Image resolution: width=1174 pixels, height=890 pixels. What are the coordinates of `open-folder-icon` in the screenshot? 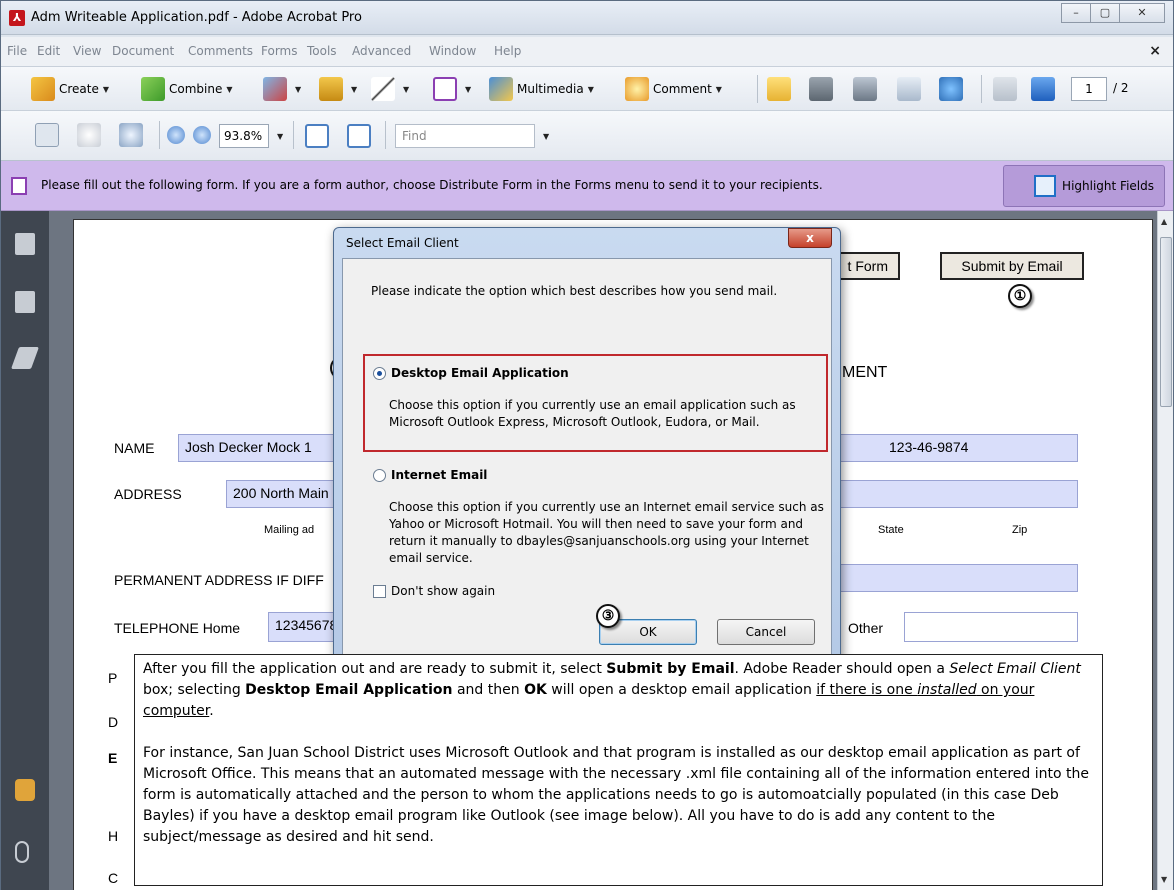 It's located at (779, 89).